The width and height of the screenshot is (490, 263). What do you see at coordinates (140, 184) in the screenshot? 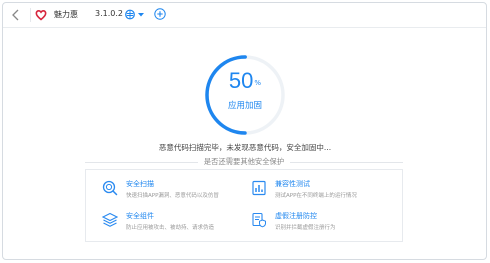
I see `feature-title: 安全扫描` at bounding box center [140, 184].